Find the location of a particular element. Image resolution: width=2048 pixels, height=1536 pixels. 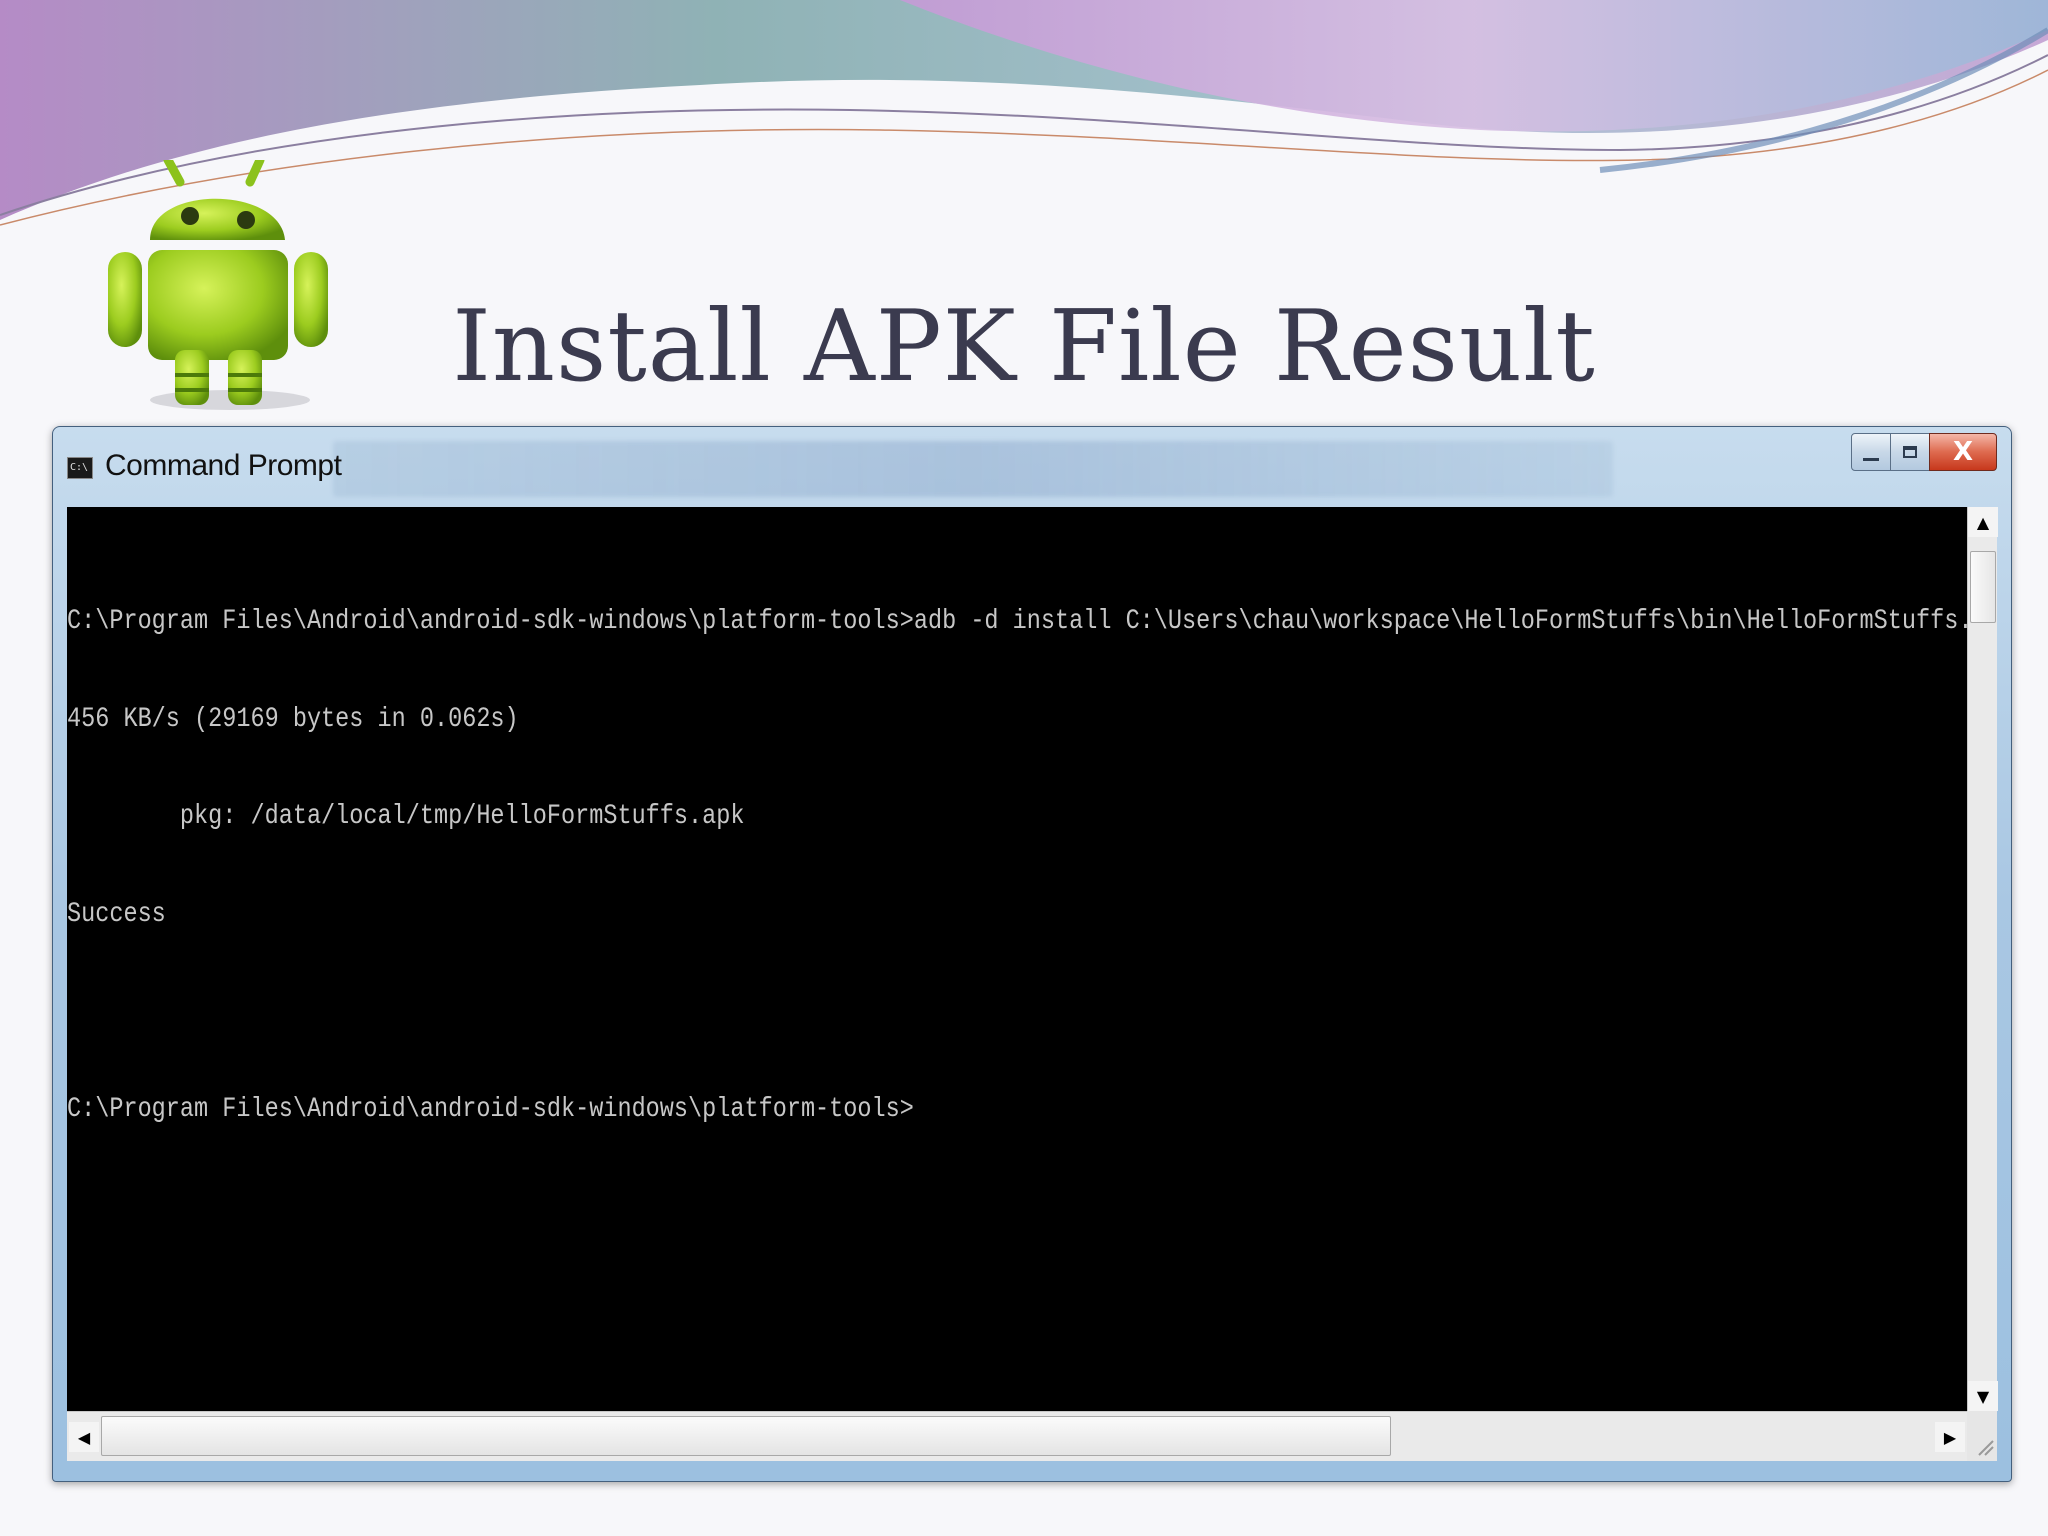

window-title-bar: C:\ Command Prompt X is located at coordinates (1032, 466).